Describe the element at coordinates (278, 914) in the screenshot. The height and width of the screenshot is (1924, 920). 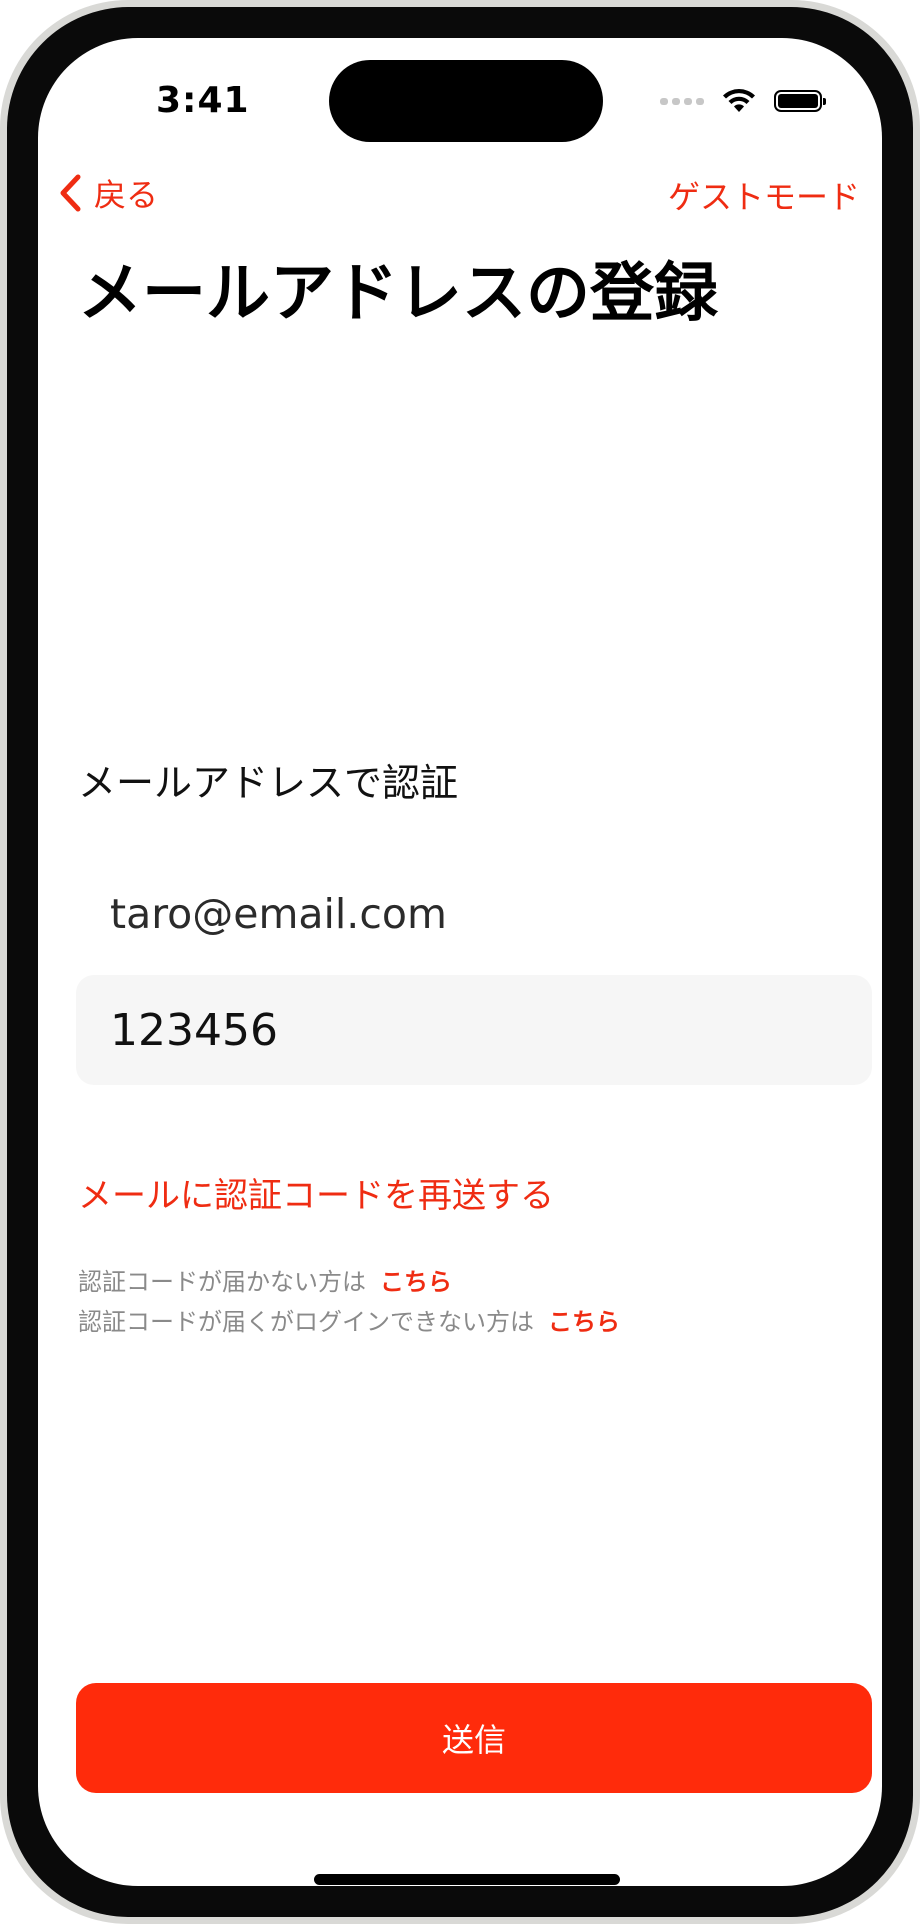
I see `email-value: taro@email.com` at that location.